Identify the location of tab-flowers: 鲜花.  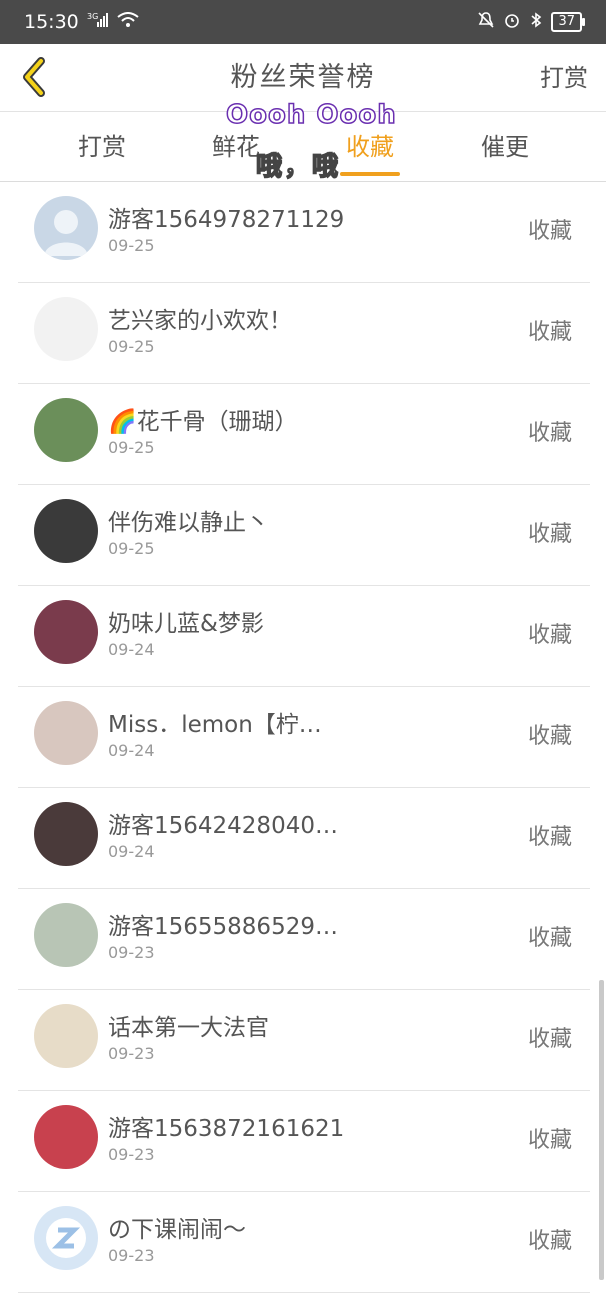
(236, 147).